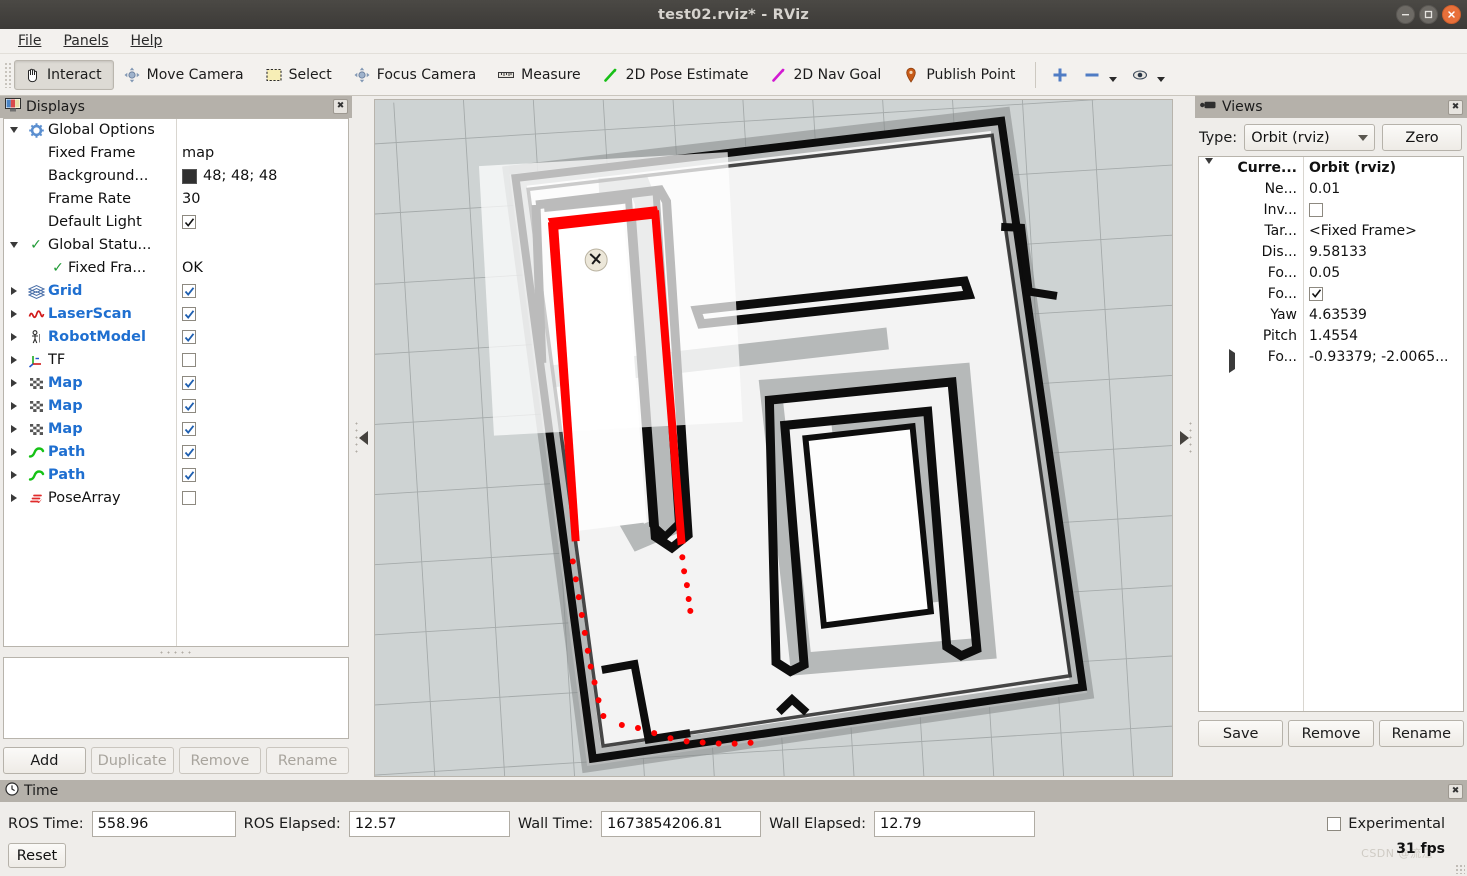 This screenshot has height=876, width=1467. What do you see at coordinates (1316, 293) in the screenshot?
I see `focal-shape-fixed-checkbox` at bounding box center [1316, 293].